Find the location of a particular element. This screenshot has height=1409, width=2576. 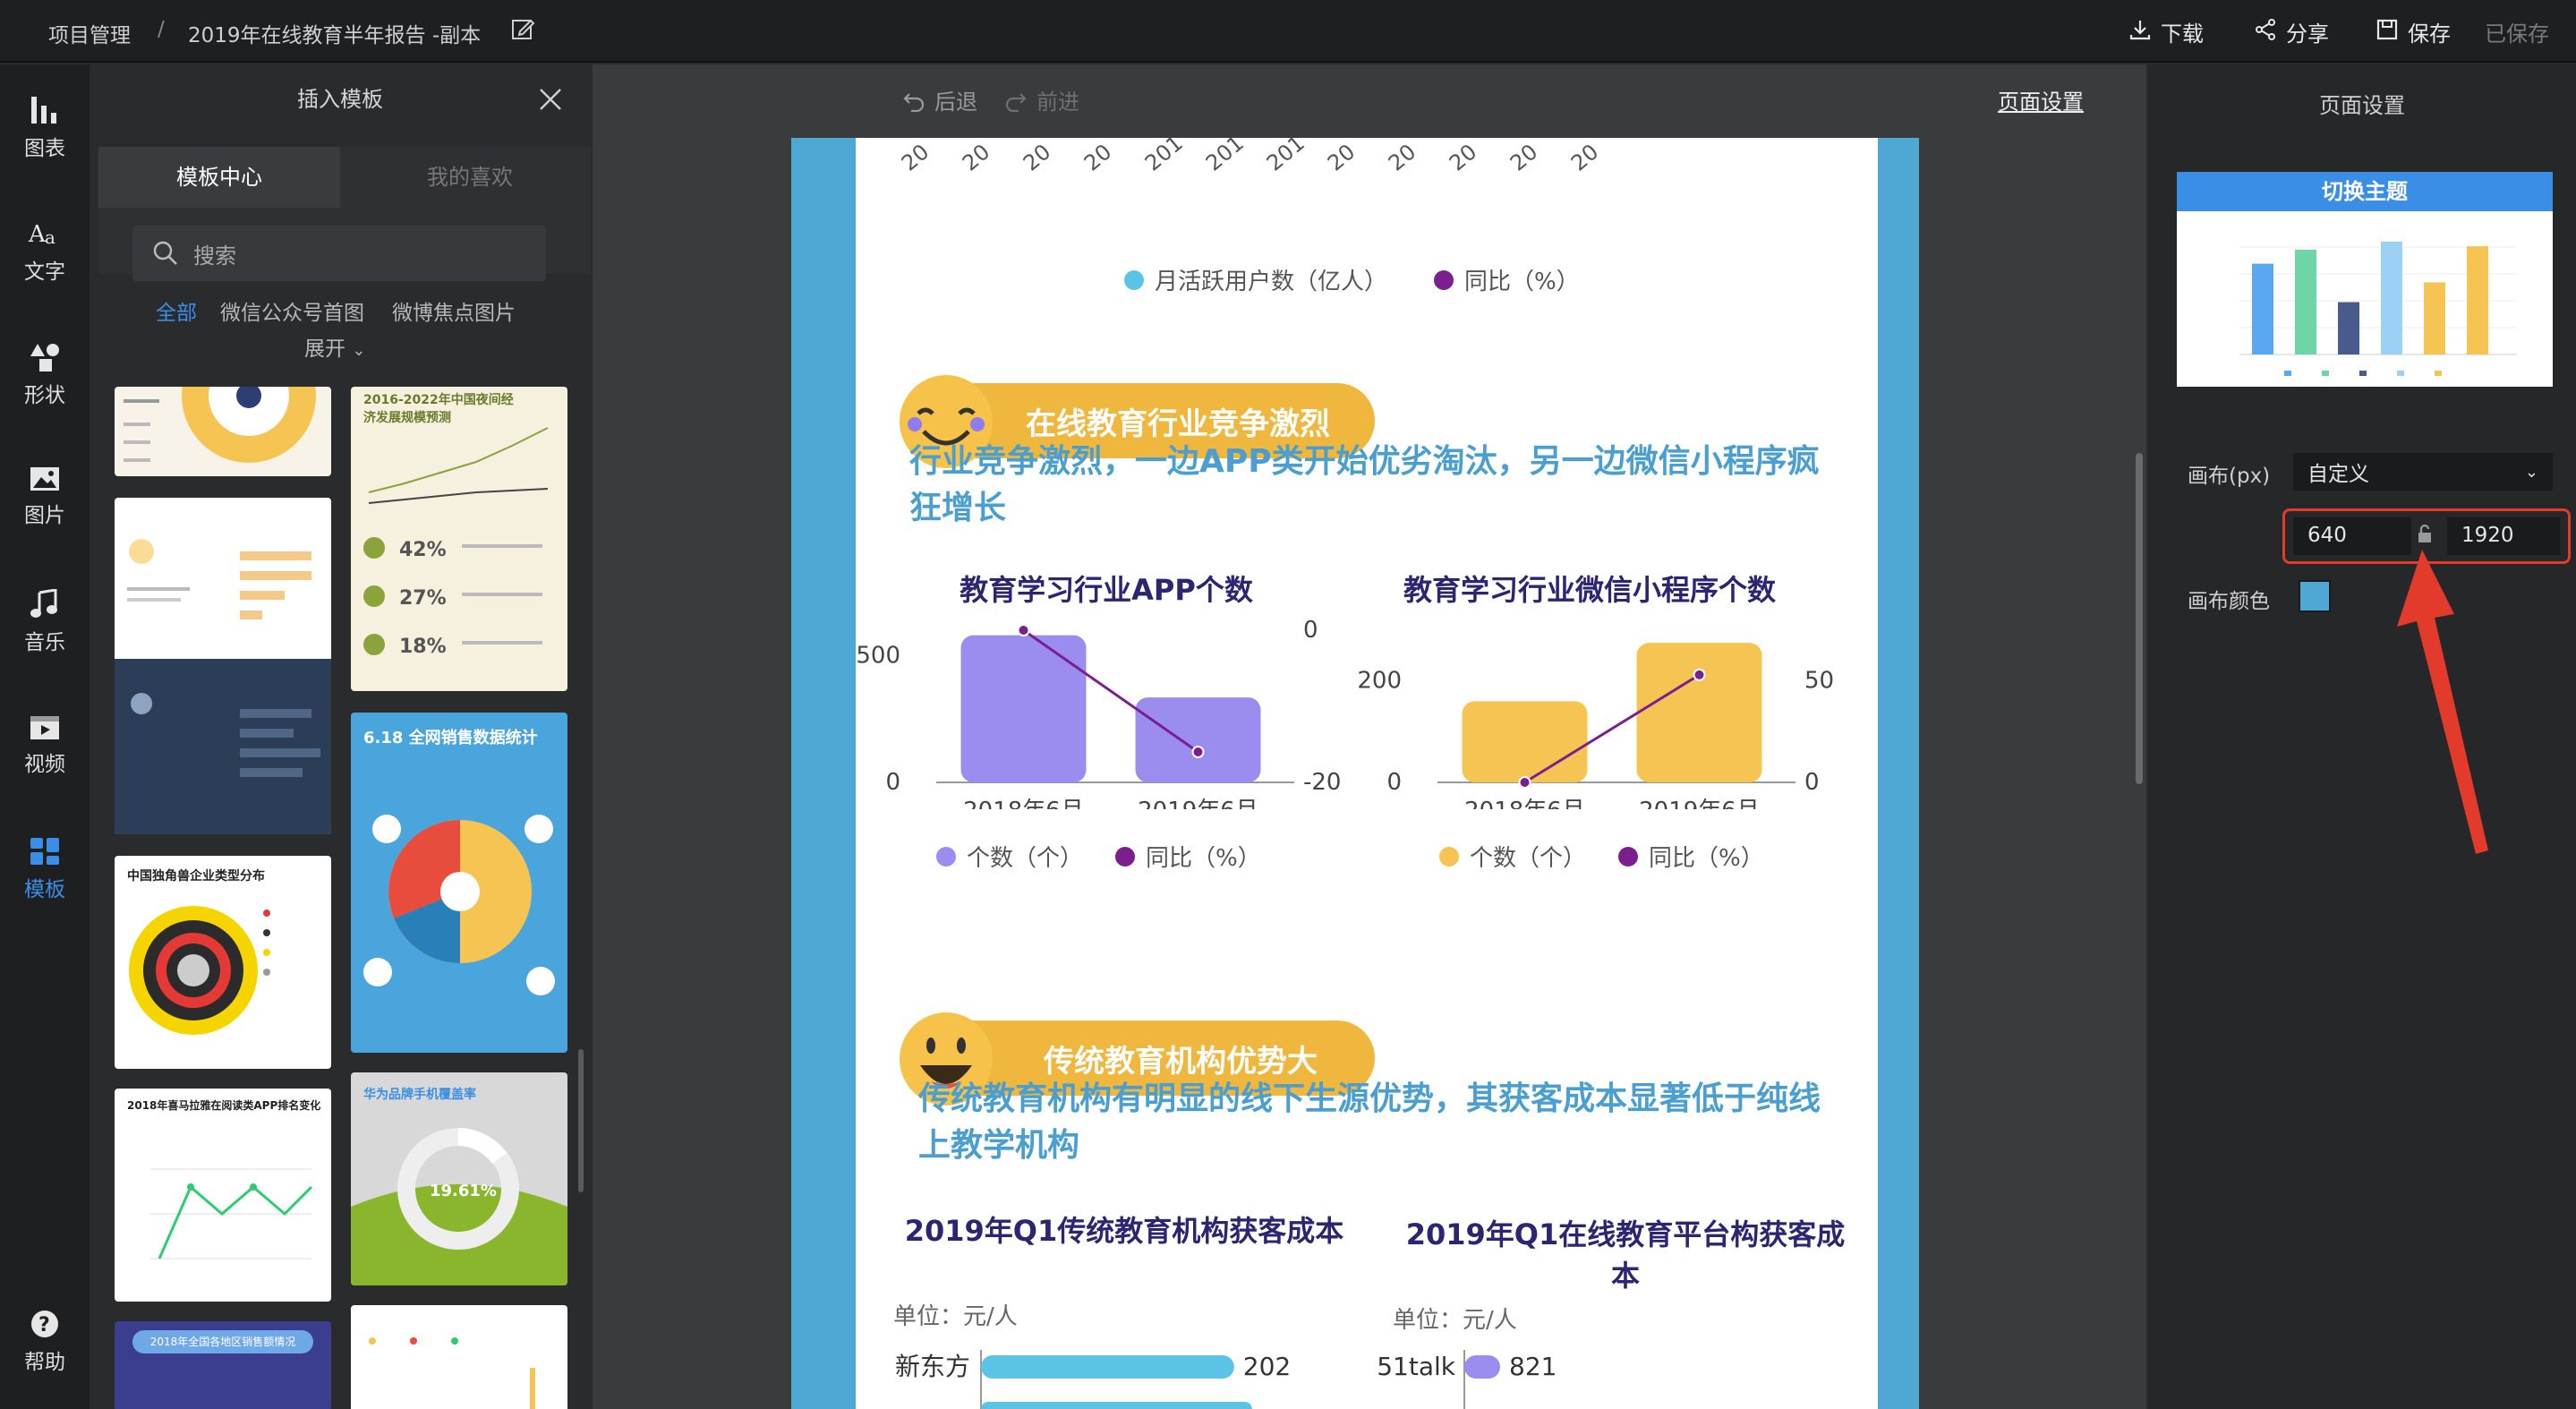

edit-title-icon is located at coordinates (522, 31).